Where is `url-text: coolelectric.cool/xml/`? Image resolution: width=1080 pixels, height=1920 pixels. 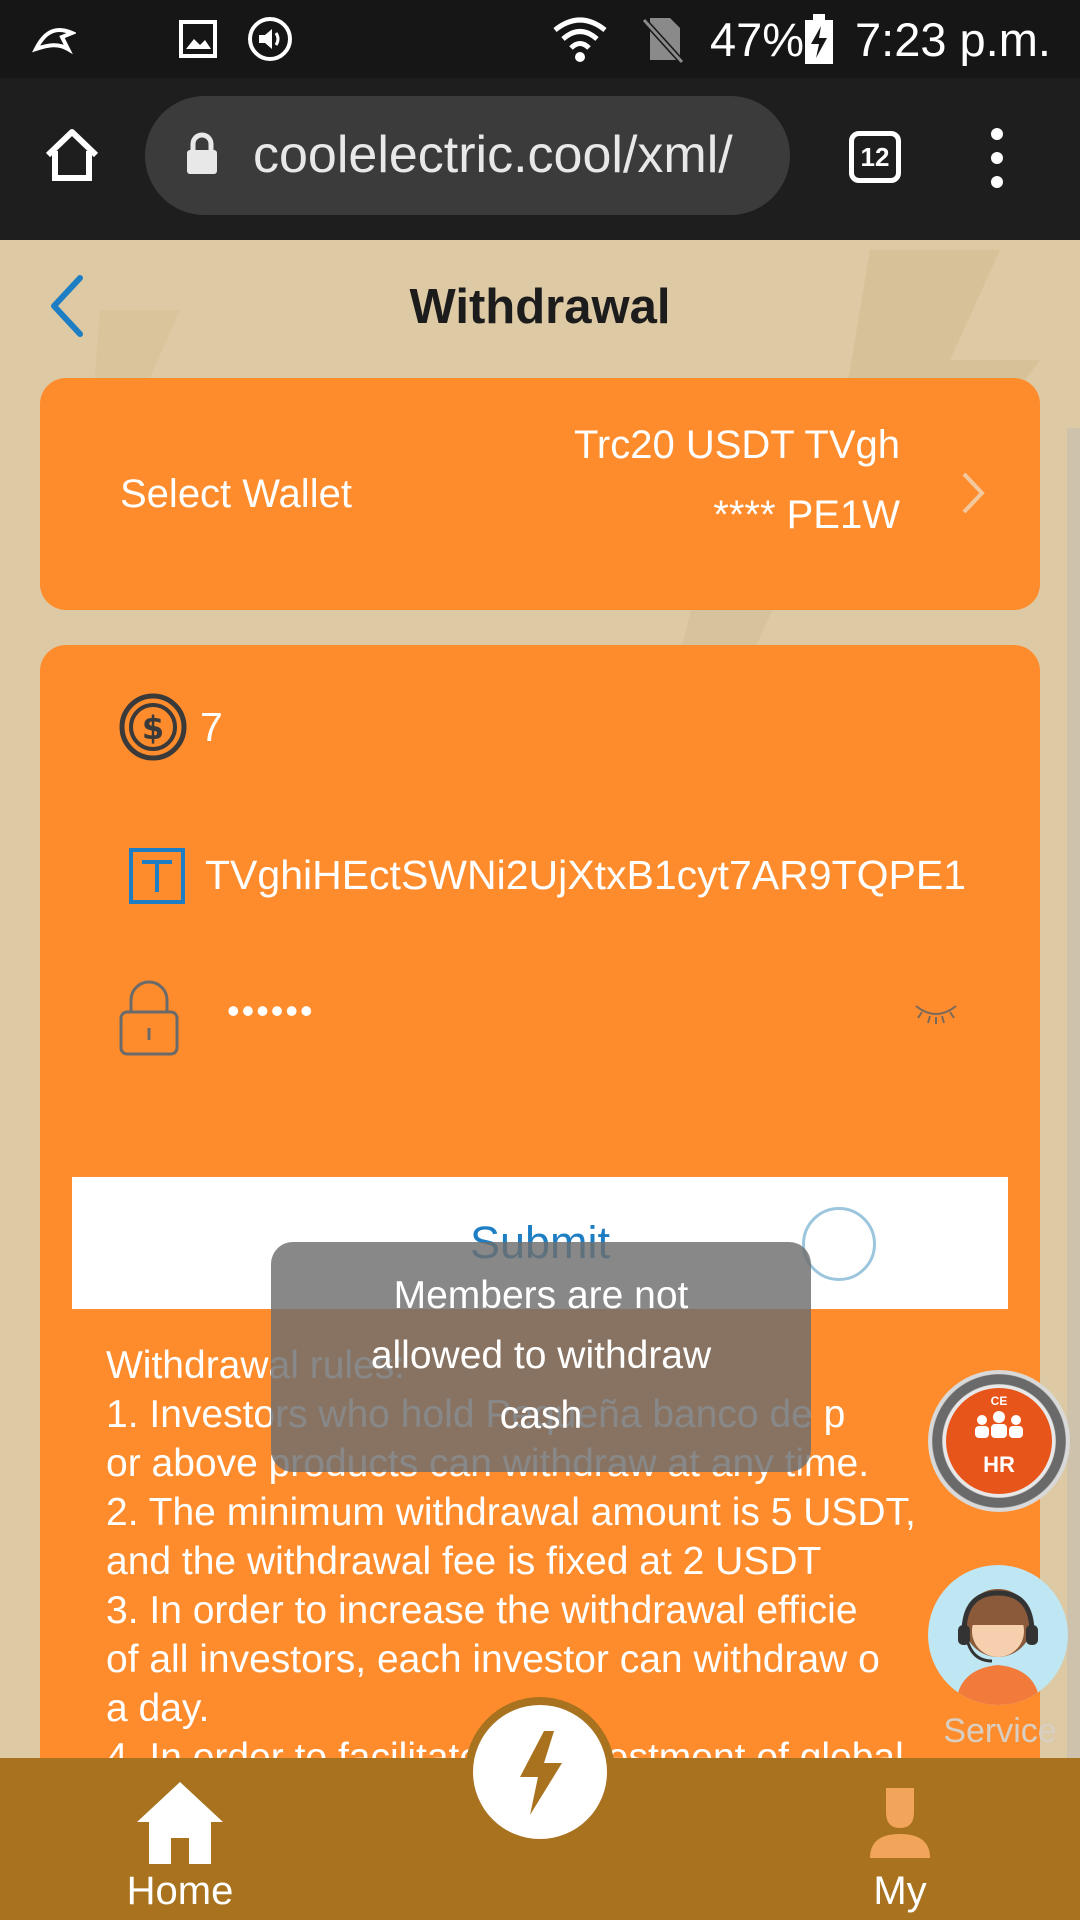
url-text: coolelectric.cool/xml/ is located at coordinates (493, 155).